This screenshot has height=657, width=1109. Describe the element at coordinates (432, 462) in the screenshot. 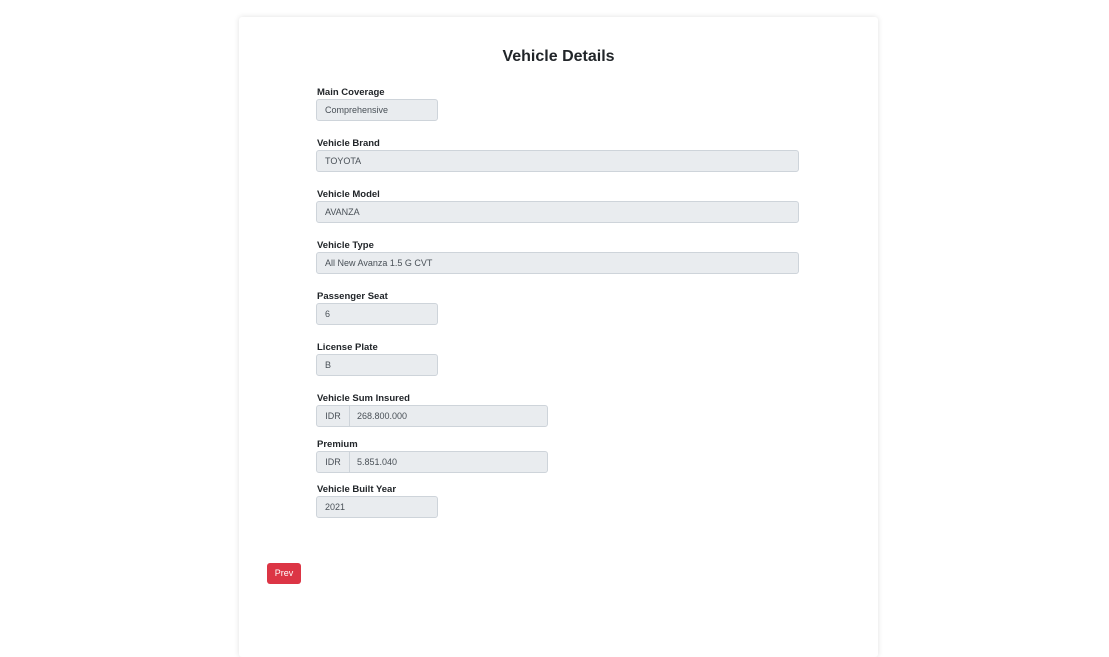

I see `premium-field: IDR 5.851.040` at that location.